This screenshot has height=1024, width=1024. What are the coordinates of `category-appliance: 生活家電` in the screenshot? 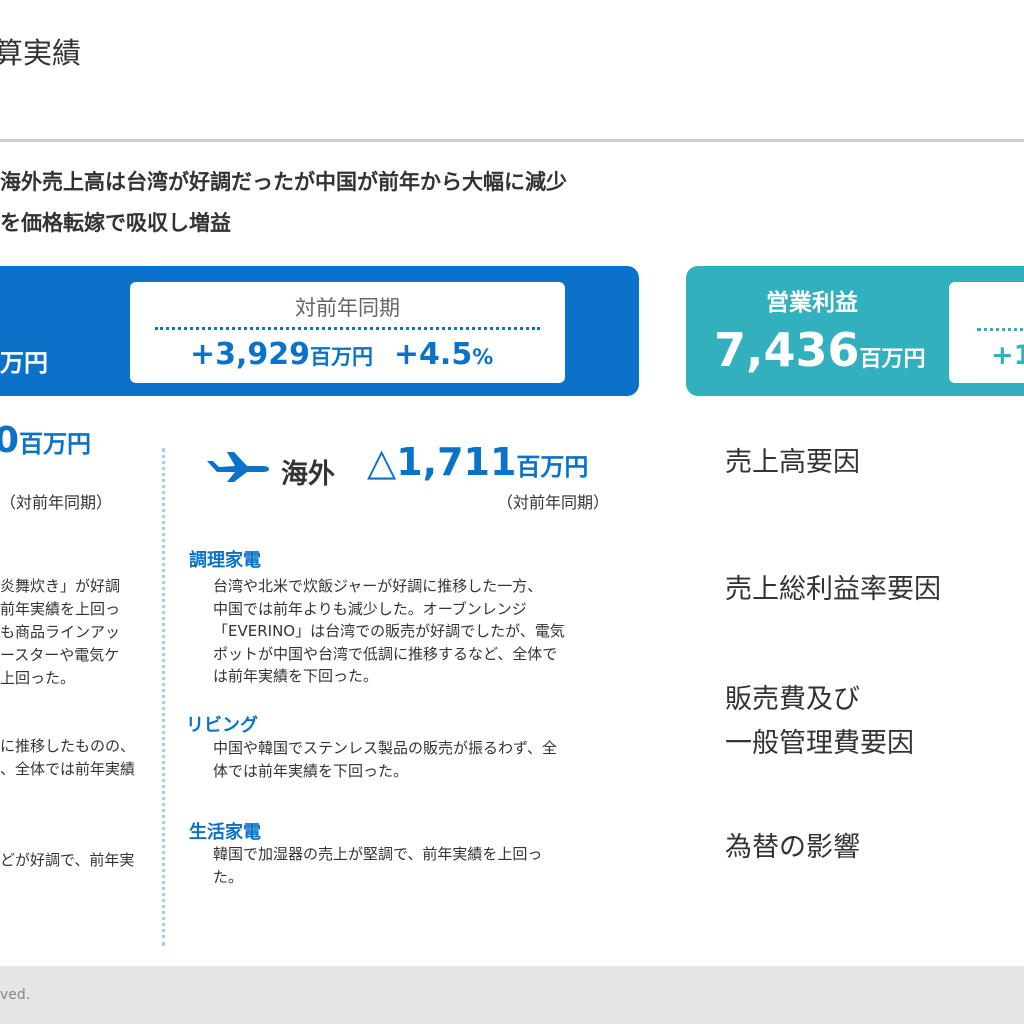 It's located at (225, 832).